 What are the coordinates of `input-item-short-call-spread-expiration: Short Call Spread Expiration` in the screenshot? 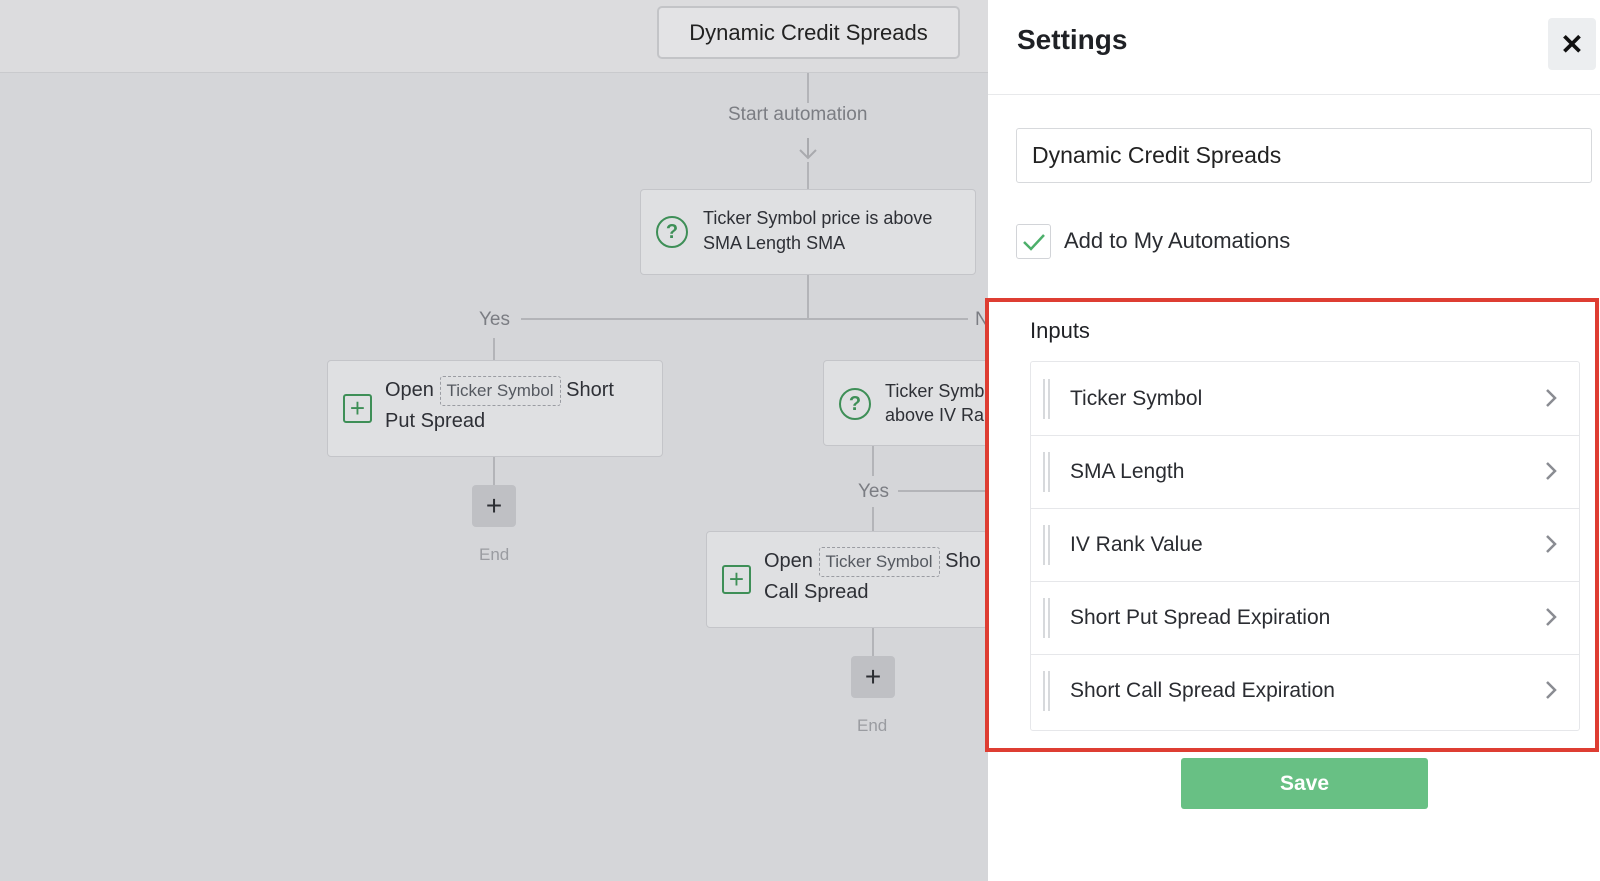 It's located at (1305, 690).